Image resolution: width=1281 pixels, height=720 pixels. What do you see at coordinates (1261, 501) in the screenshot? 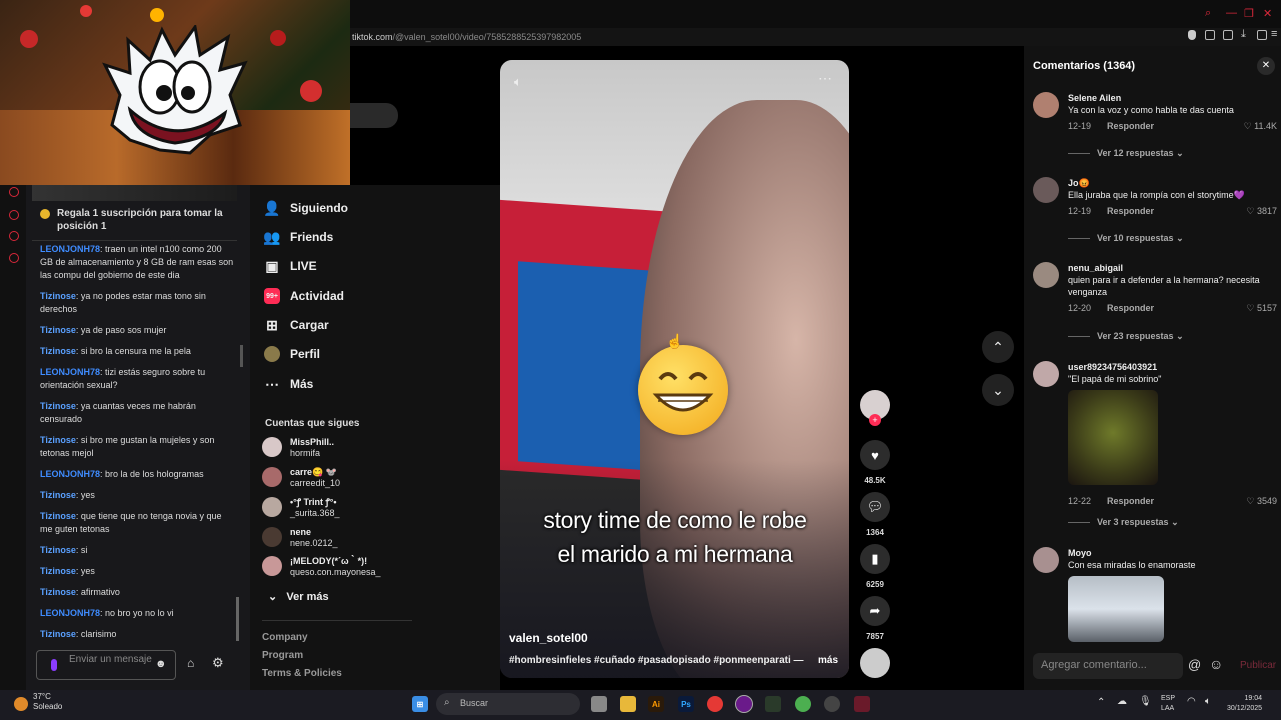
I see `comment-like: ♡ 3549` at bounding box center [1261, 501].